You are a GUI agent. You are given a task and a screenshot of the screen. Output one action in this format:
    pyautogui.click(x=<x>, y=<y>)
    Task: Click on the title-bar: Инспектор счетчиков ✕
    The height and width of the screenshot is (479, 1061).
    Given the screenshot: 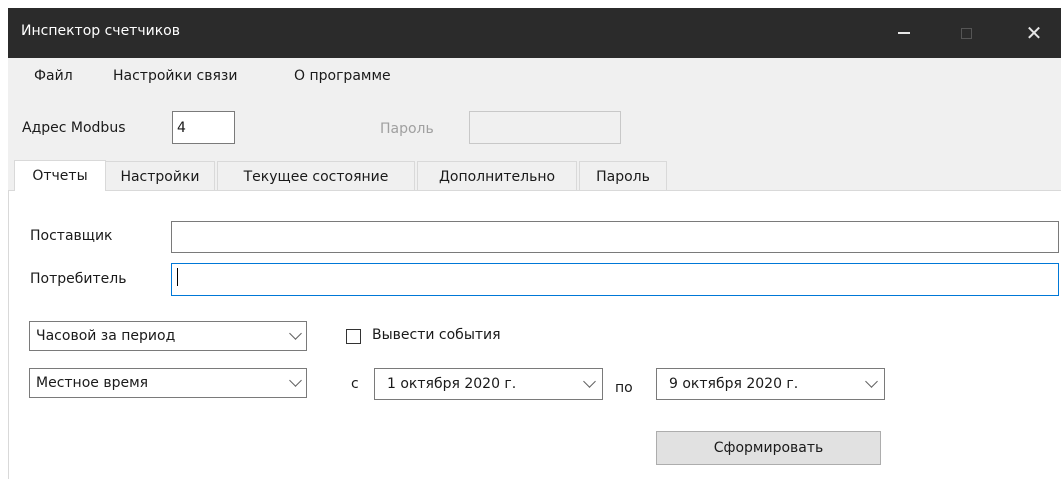 What is the action you would take?
    pyautogui.click(x=534, y=33)
    